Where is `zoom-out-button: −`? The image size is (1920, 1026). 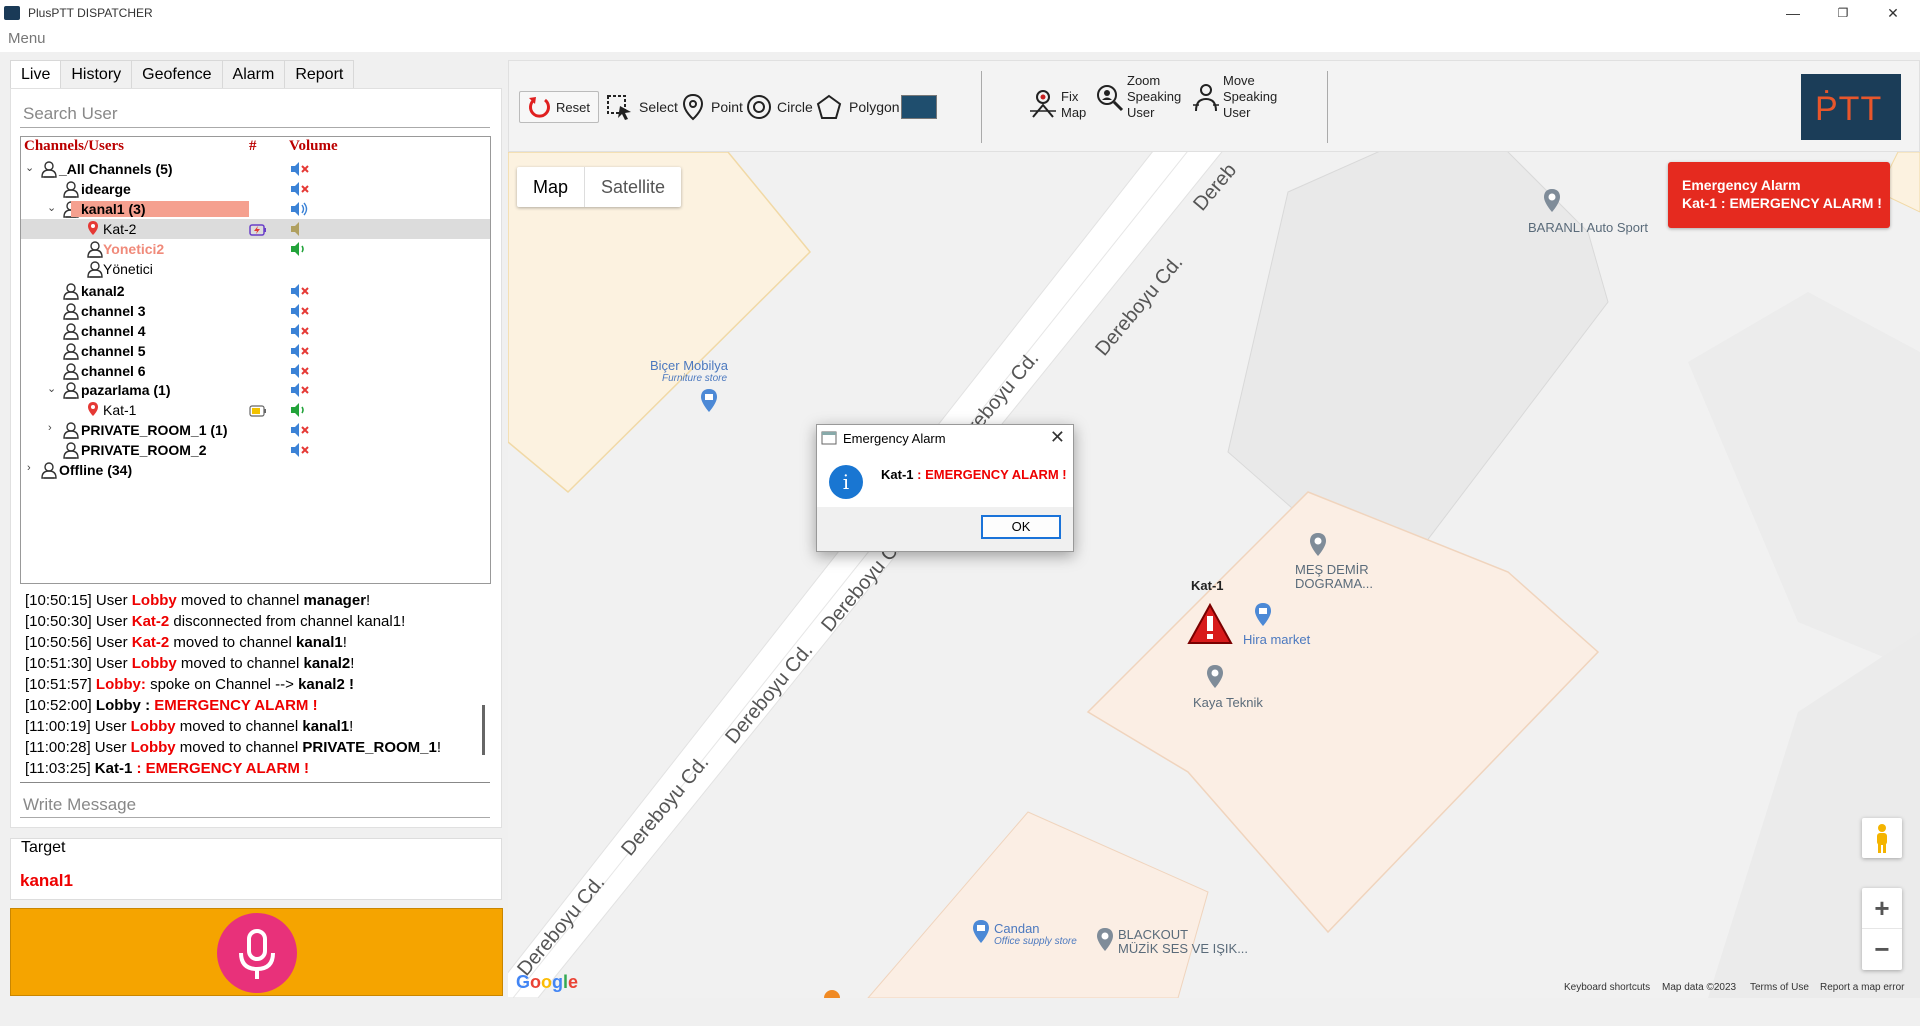
zoom-out-button: − is located at coordinates (1882, 949).